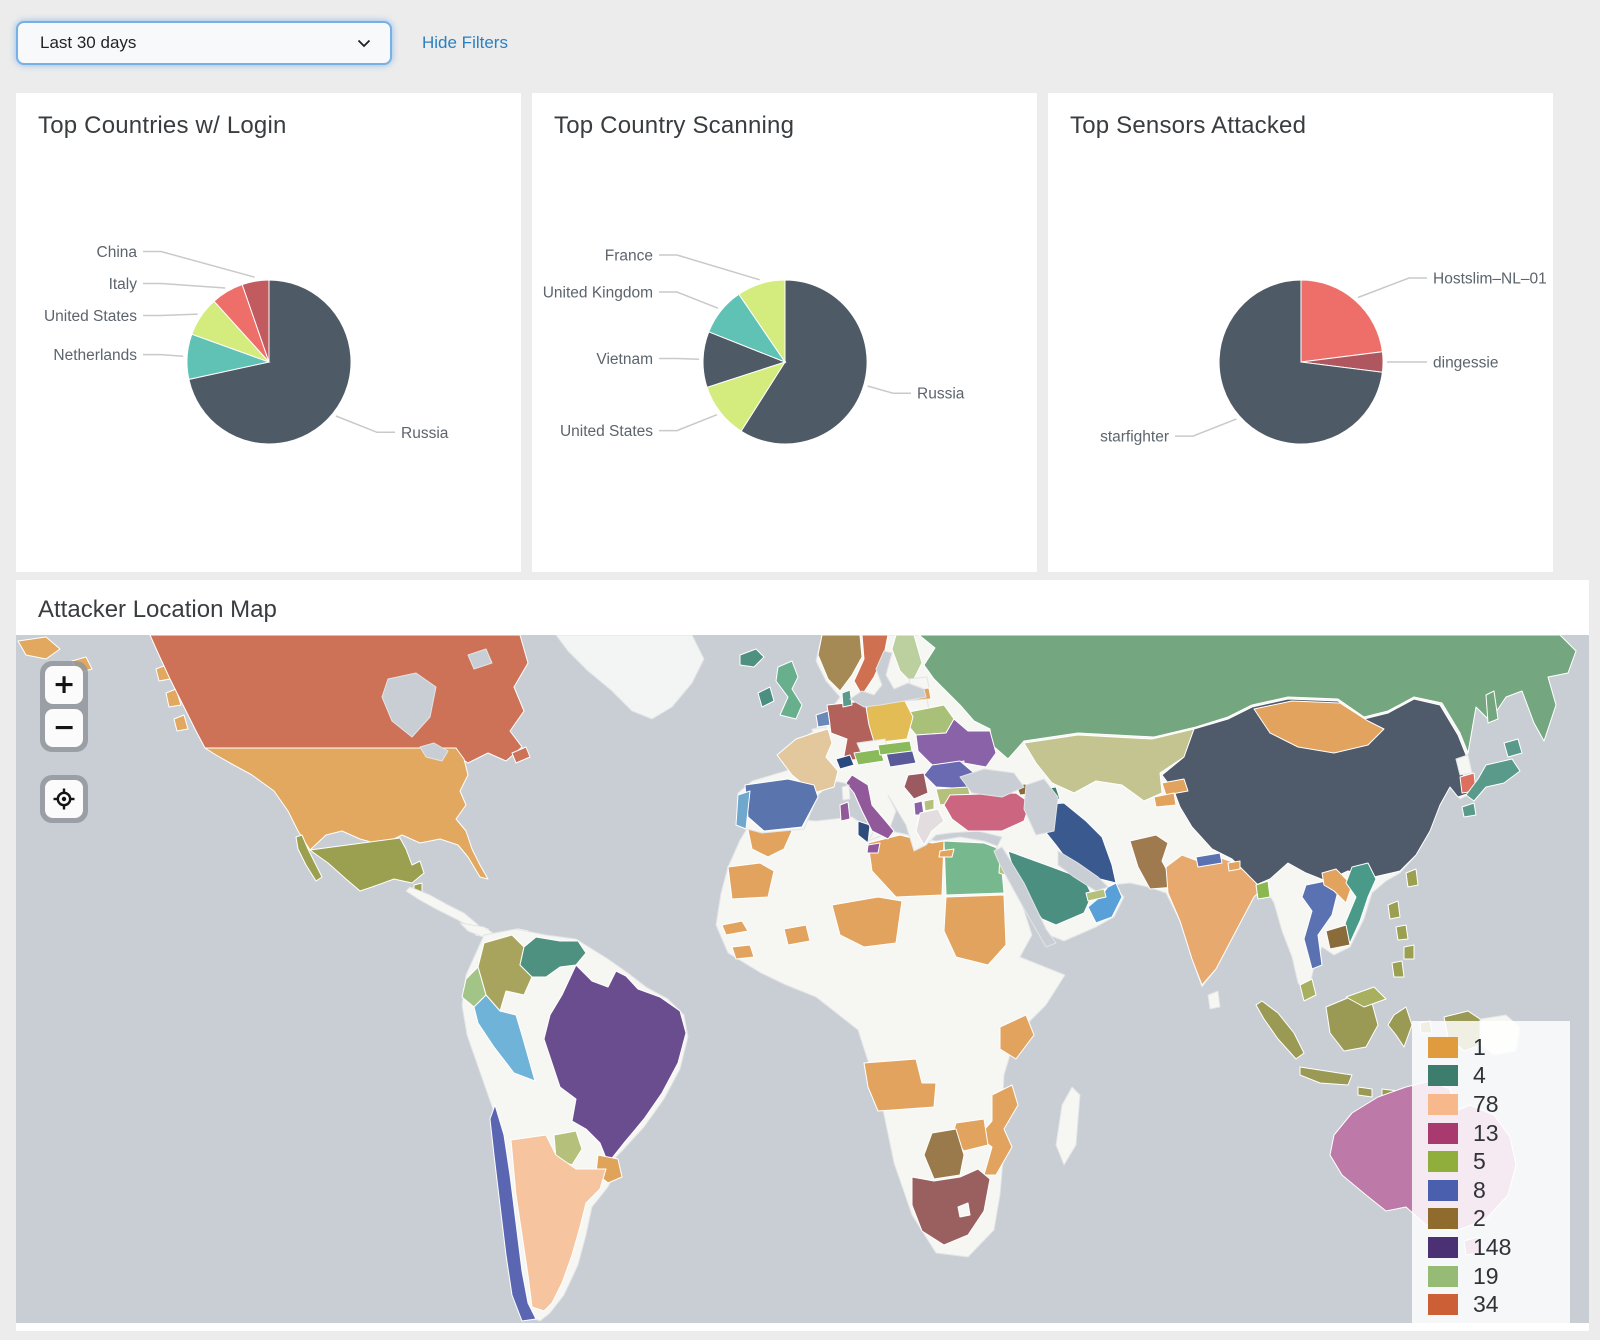 The height and width of the screenshot is (1340, 1600). Describe the element at coordinates (1486, 1132) in the screenshot. I see `legend-value: 13` at that location.